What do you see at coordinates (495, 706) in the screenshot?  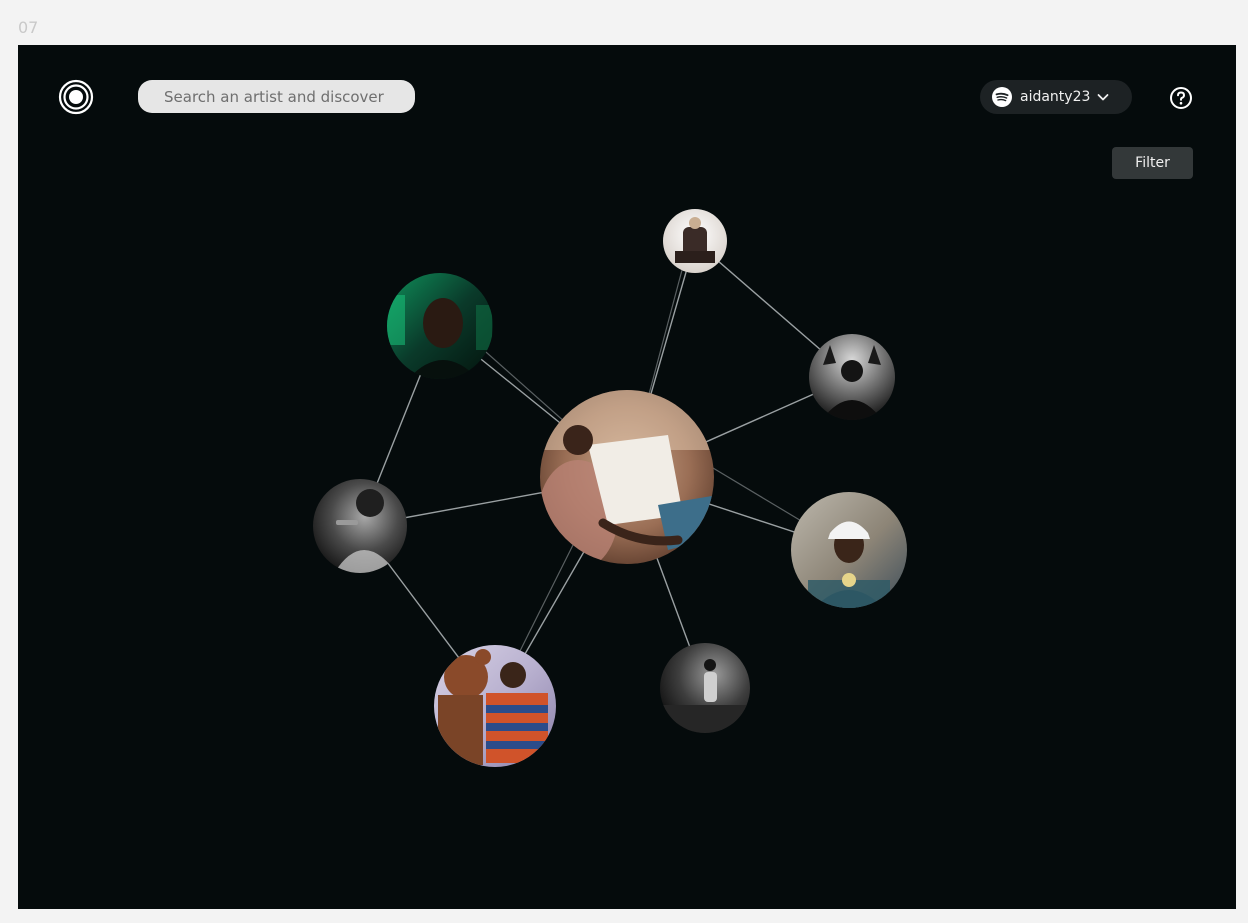 I see `artist-node-bear-mascot` at bounding box center [495, 706].